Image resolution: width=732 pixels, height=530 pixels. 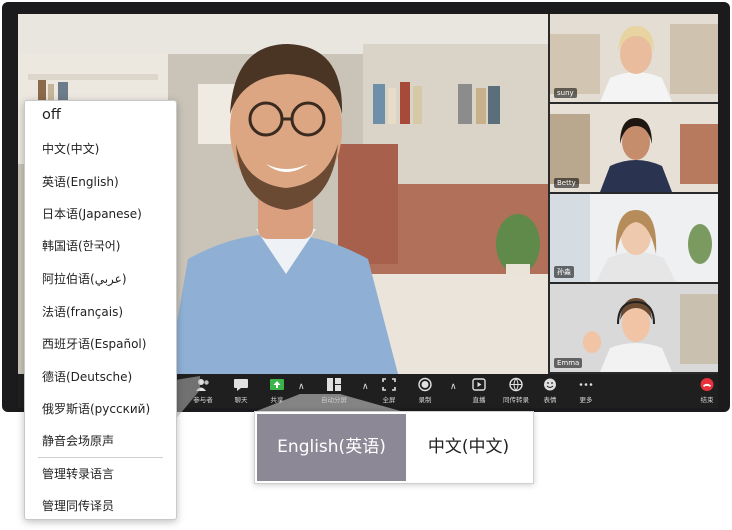 I want to click on interpretation-button: 同传转录, so click(x=516, y=392).